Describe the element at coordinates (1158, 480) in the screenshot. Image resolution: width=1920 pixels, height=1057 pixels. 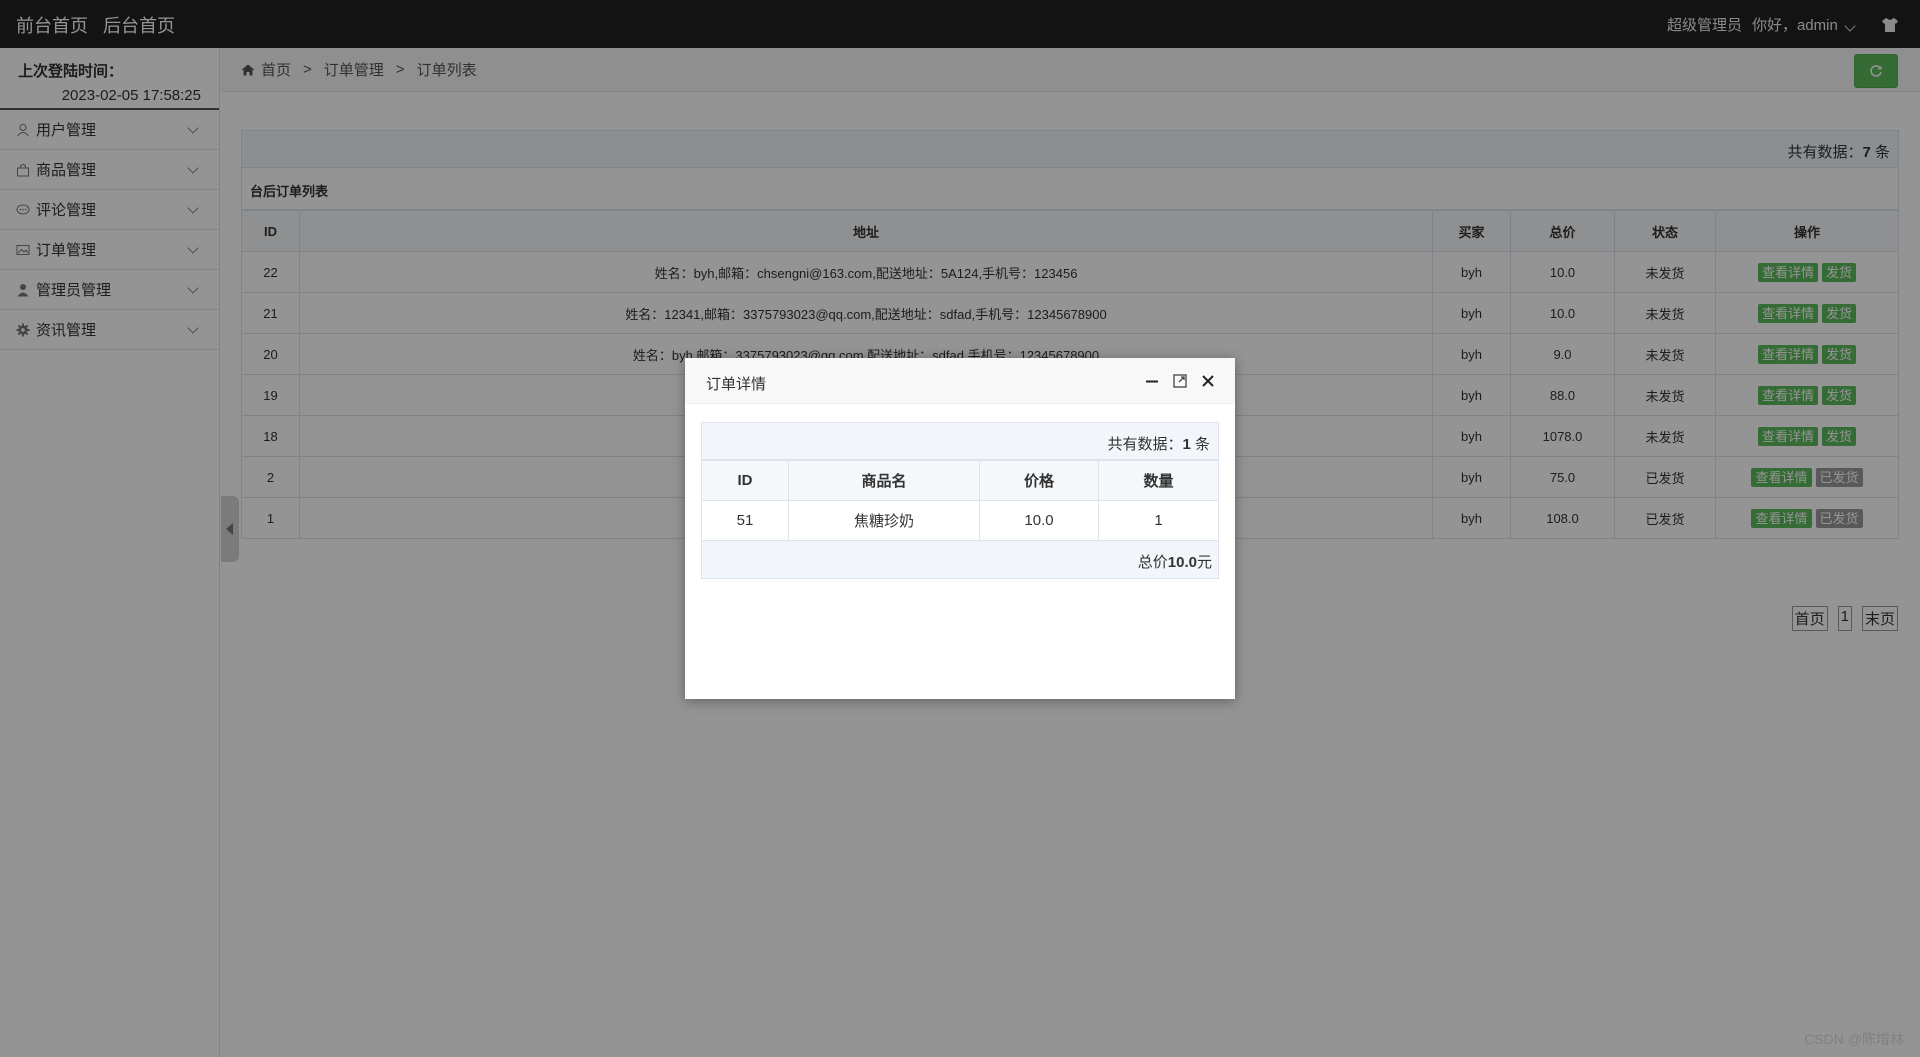
I see `col-header-quantity: 数量` at that location.